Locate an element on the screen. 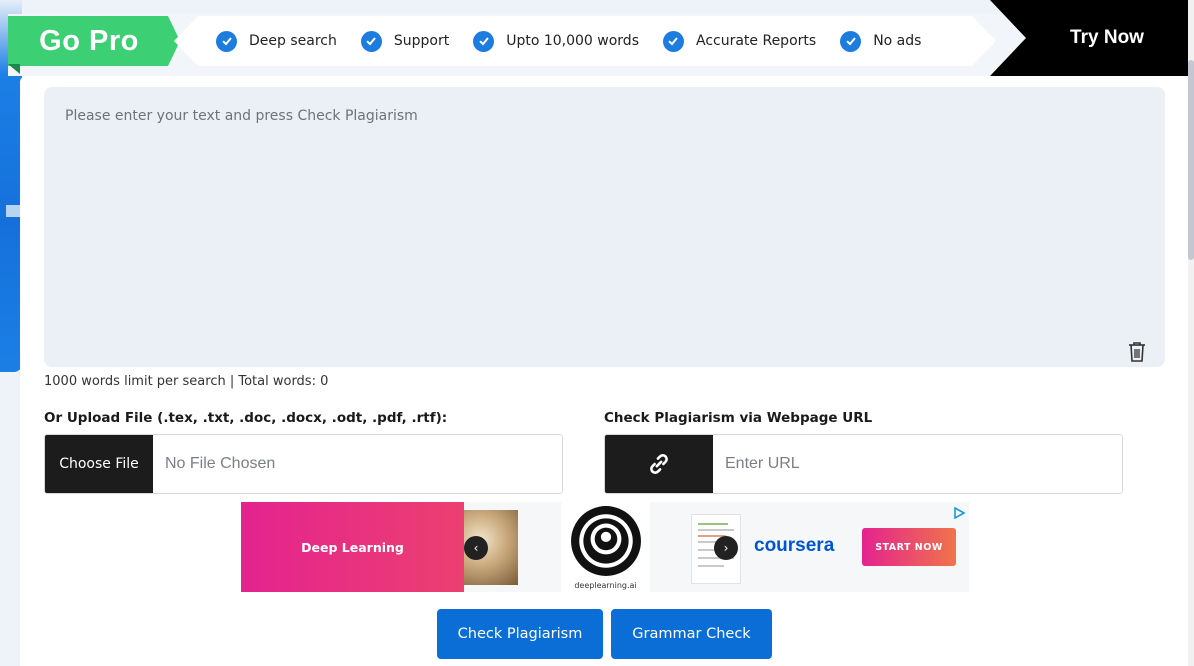  feature-label: No ads is located at coordinates (897, 41).